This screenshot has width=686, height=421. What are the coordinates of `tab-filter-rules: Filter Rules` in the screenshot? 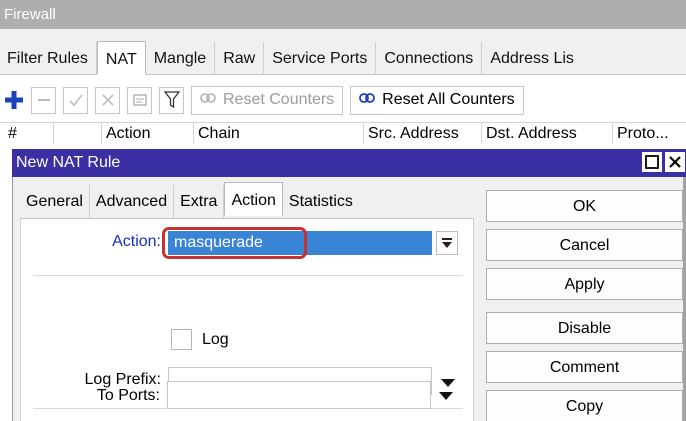 It's located at (48, 58).